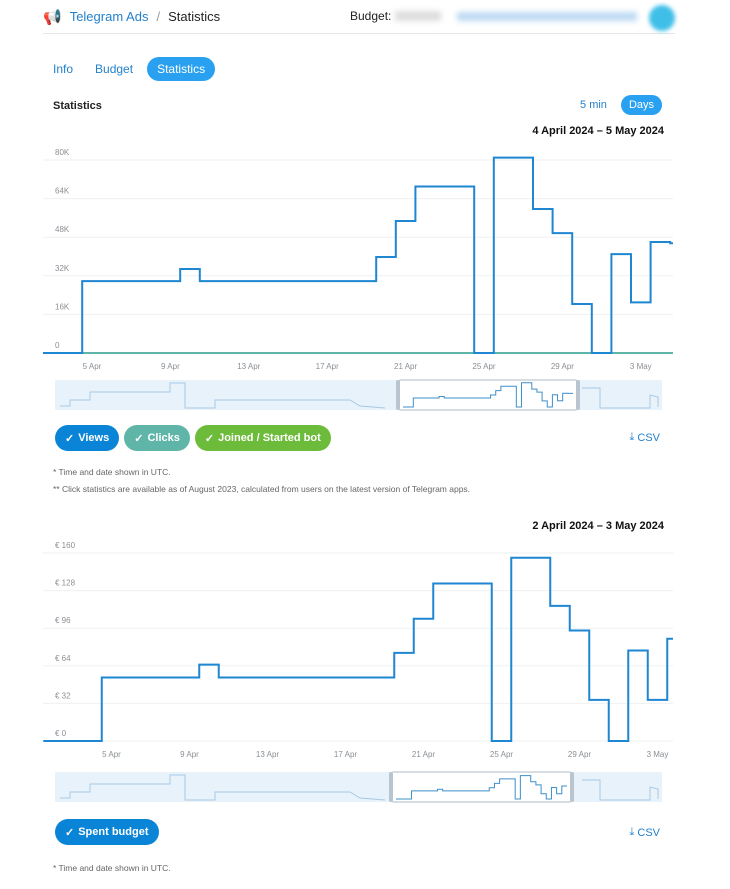 The height and width of the screenshot is (889, 730). What do you see at coordinates (63, 695) in the screenshot?
I see `y-tick-label: € 32` at bounding box center [63, 695].